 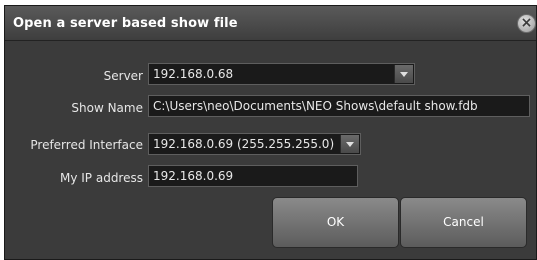 I want to click on ok-button: OK, so click(x=335, y=222).